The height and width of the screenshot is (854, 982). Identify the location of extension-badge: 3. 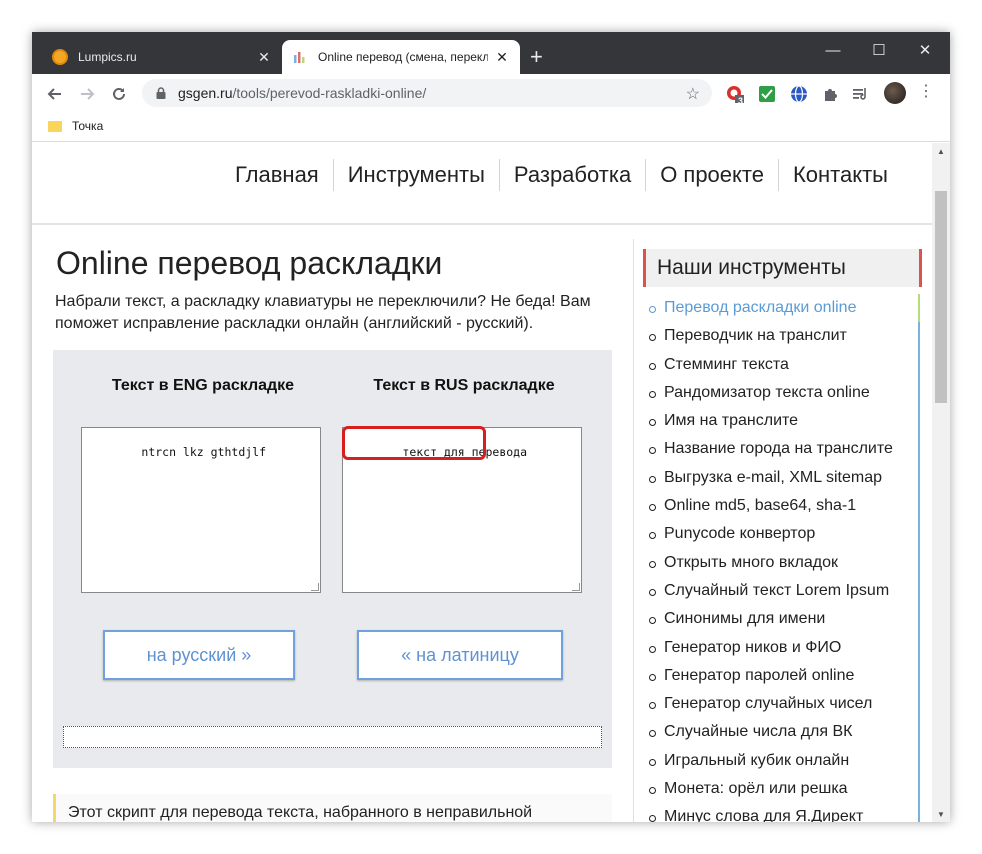
(741, 101).